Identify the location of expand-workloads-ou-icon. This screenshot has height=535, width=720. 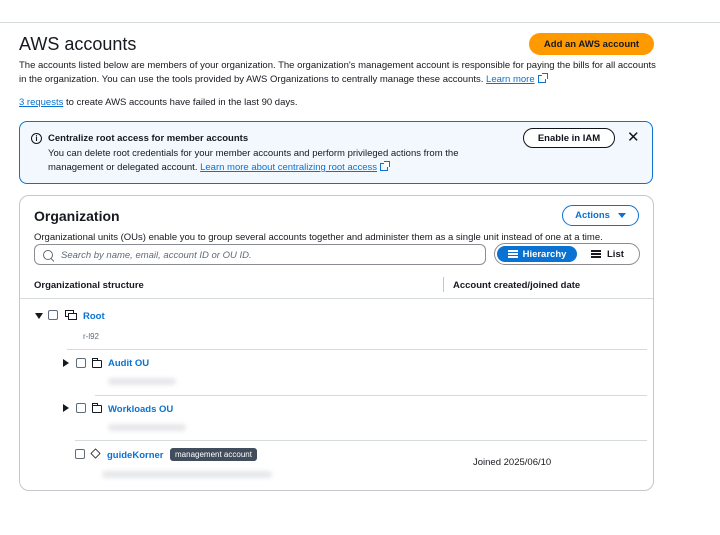
(66, 408).